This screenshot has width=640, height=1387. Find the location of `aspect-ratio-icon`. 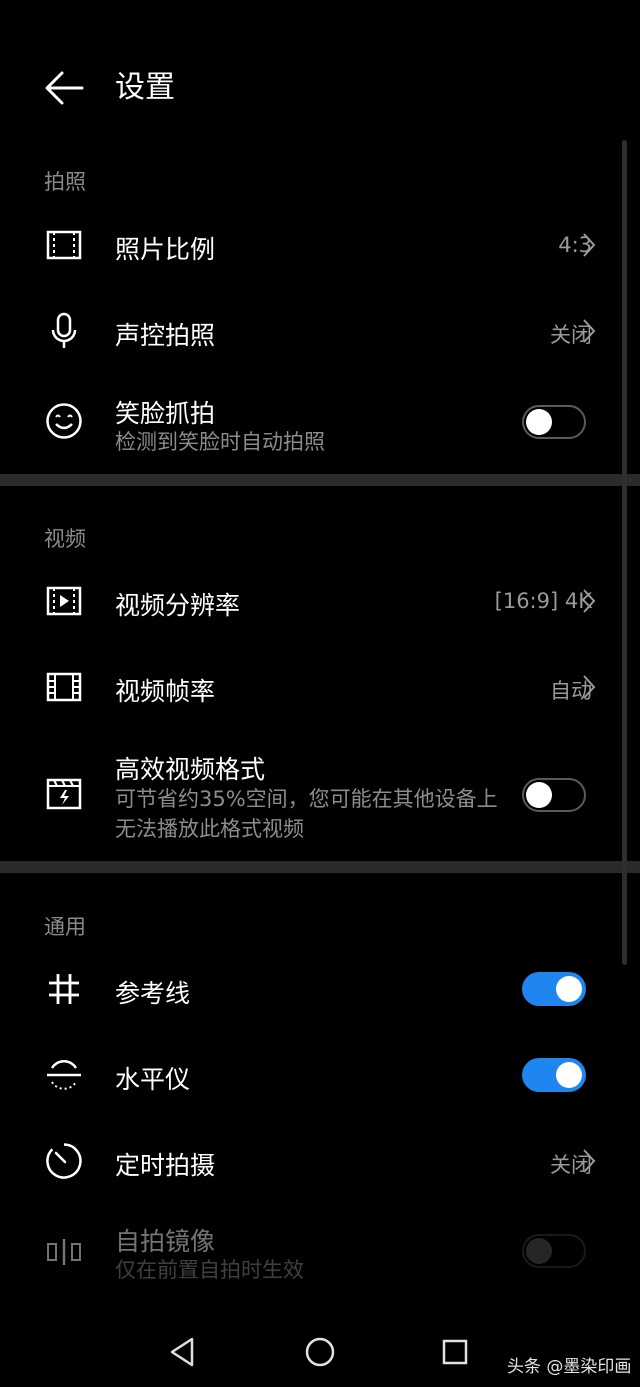

aspect-ratio-icon is located at coordinates (64, 245).